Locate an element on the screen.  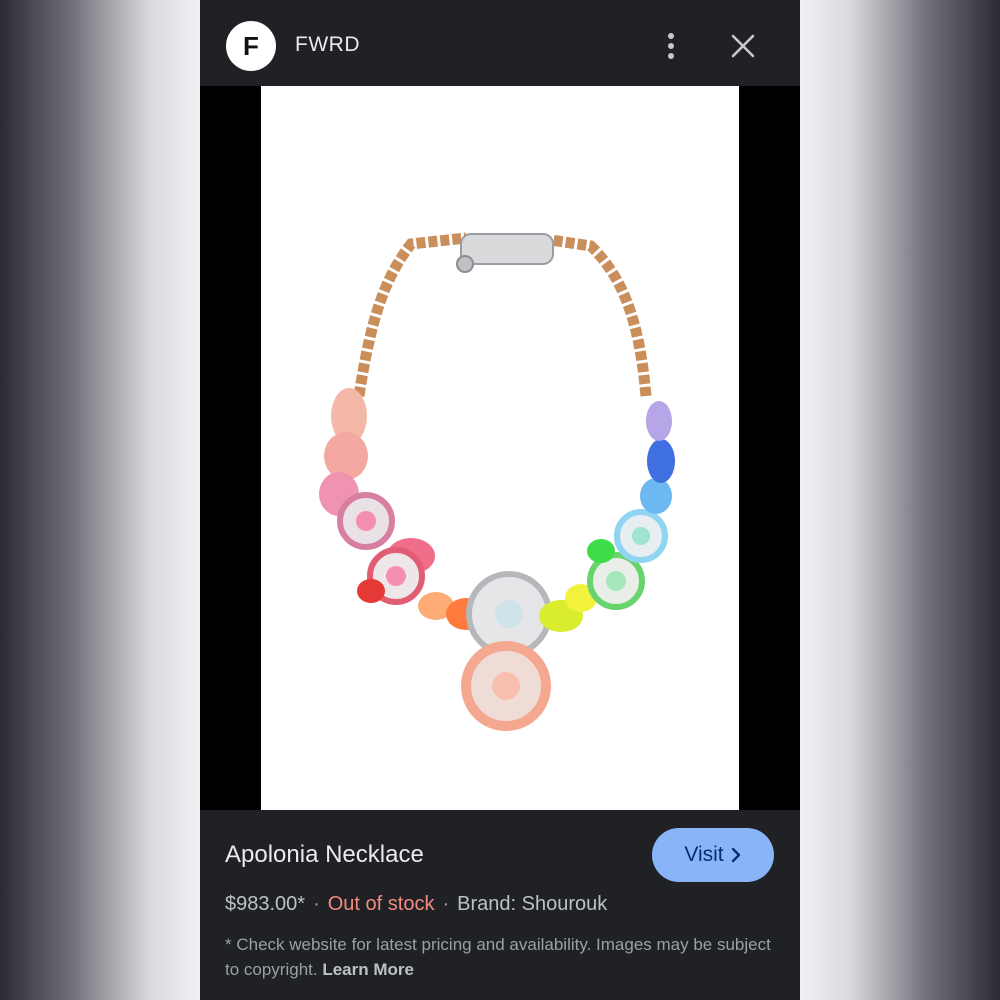
product-meta: $983.00* · Out of stock · Brand: Shourouk is located at coordinates (416, 904).